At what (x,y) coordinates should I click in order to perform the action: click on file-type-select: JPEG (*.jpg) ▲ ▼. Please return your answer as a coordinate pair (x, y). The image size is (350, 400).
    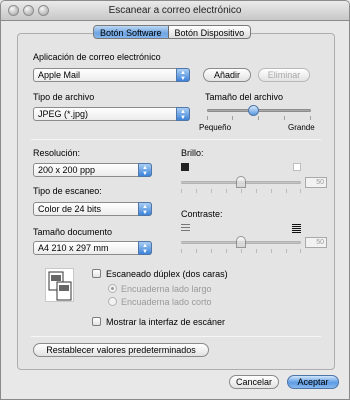
    Looking at the image, I should click on (111, 114).